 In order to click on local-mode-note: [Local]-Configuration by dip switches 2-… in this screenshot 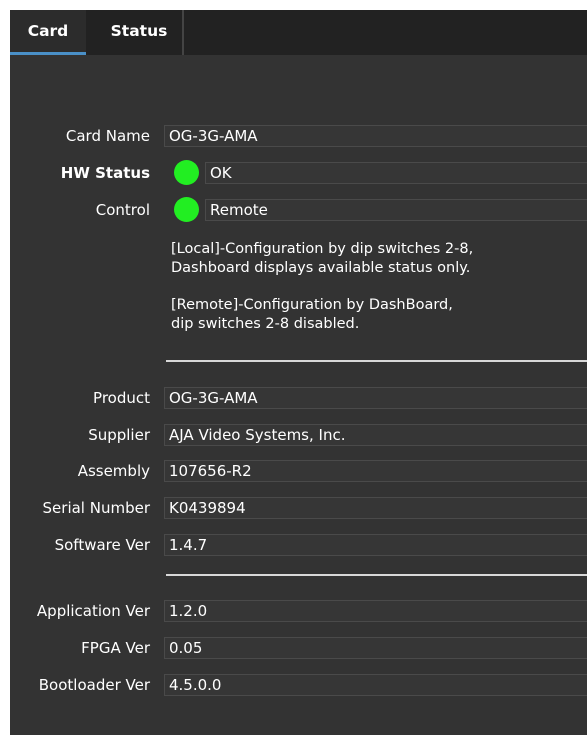, I will do `click(322, 259)`.